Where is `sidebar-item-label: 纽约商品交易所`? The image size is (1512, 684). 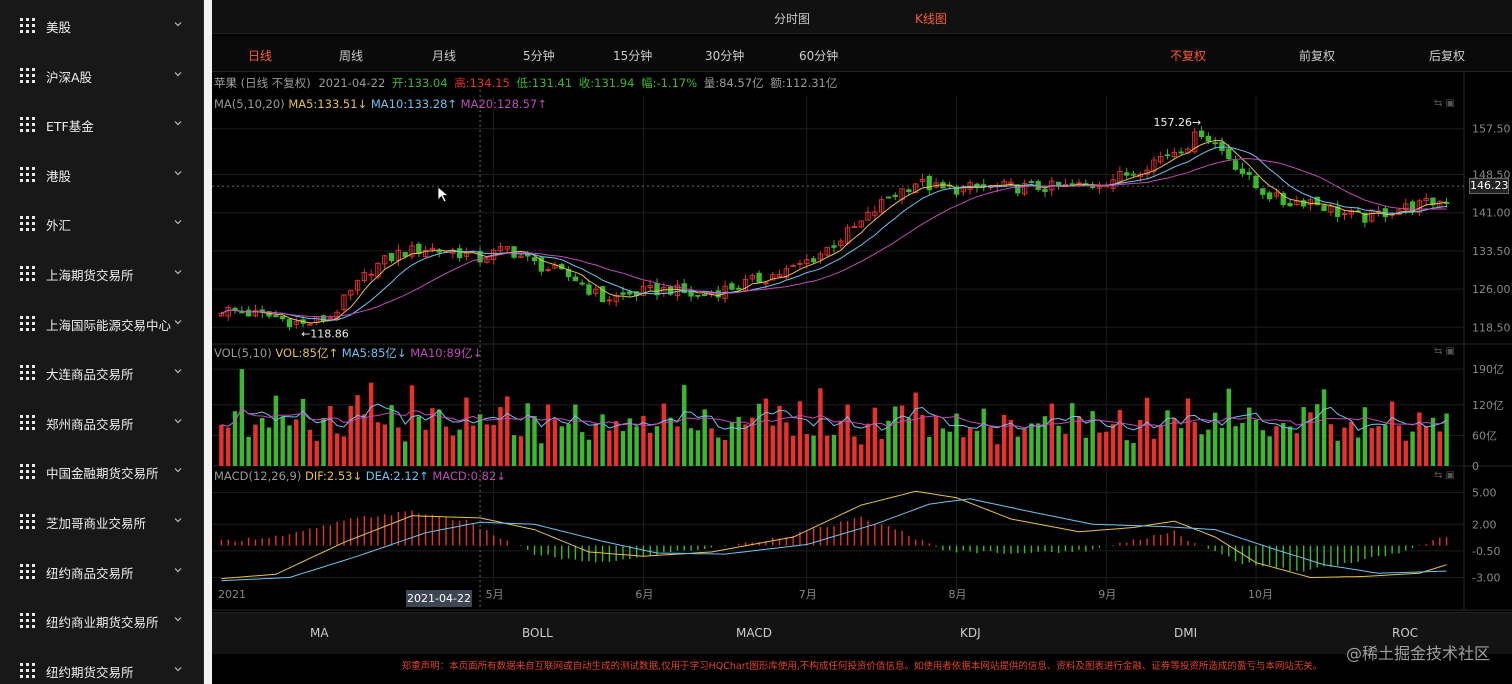 sidebar-item-label: 纽约商品交易所 is located at coordinates (90, 573).